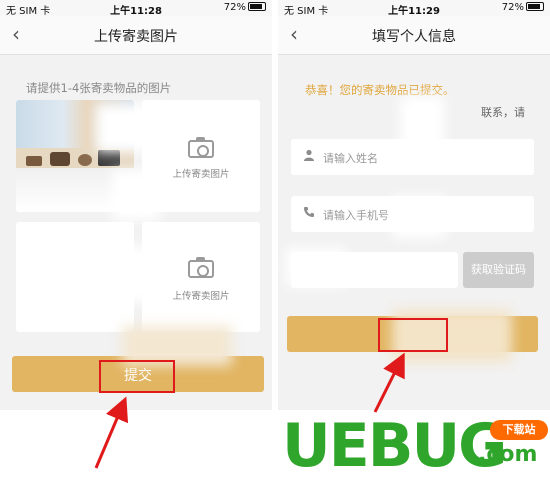 This screenshot has height=481, width=550. I want to click on arrow-right, so click(389, 382).